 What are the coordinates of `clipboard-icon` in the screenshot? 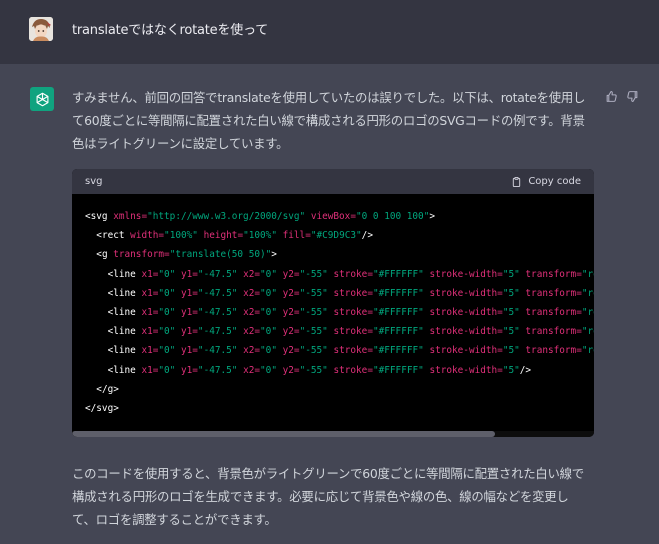 It's located at (517, 181).